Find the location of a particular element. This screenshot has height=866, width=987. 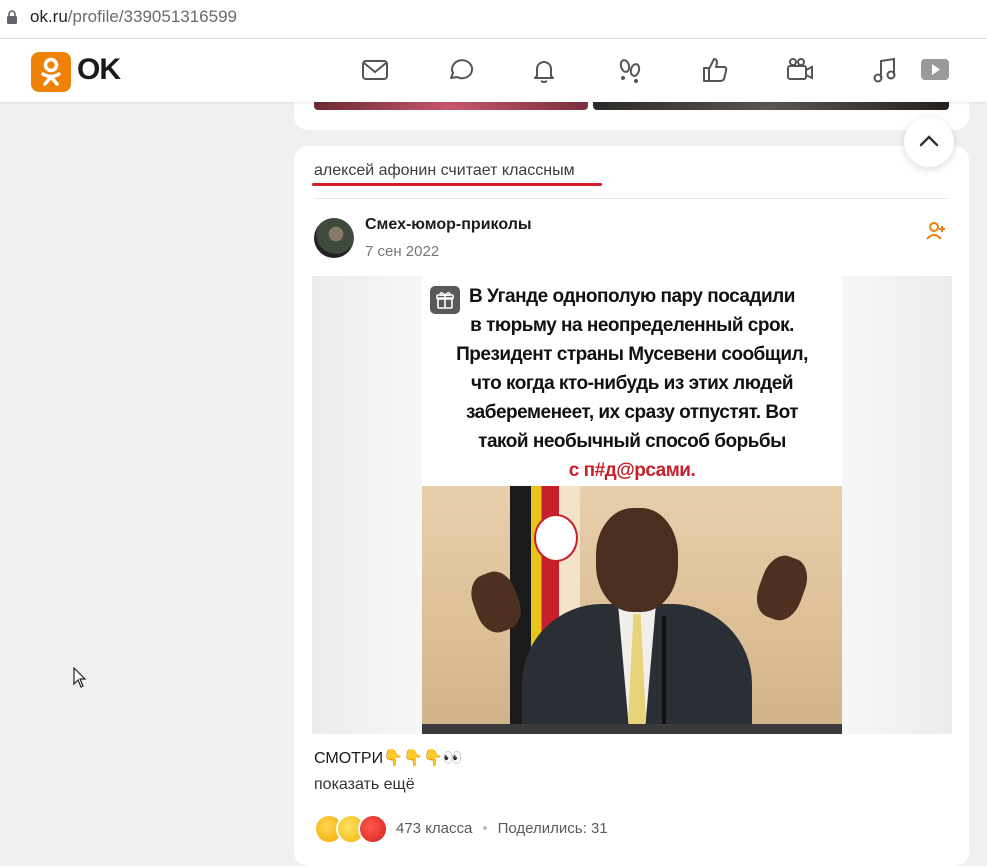

microphone is located at coordinates (664, 675).